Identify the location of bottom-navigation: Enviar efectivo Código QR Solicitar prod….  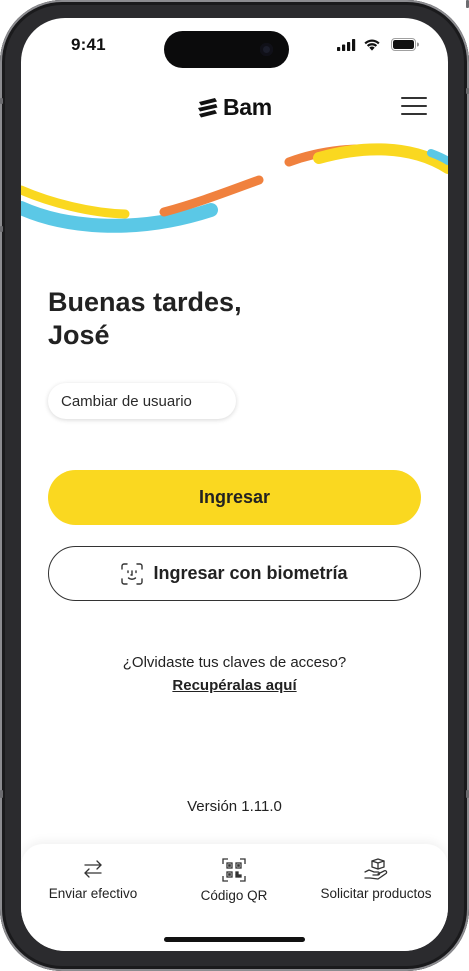
(234, 897).